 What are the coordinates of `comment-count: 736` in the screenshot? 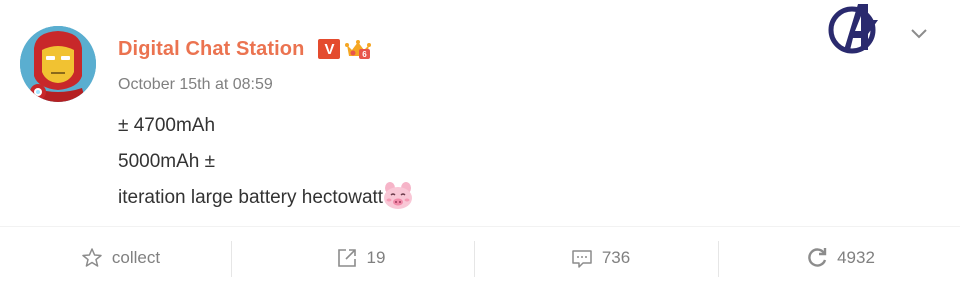 It's located at (616, 257).